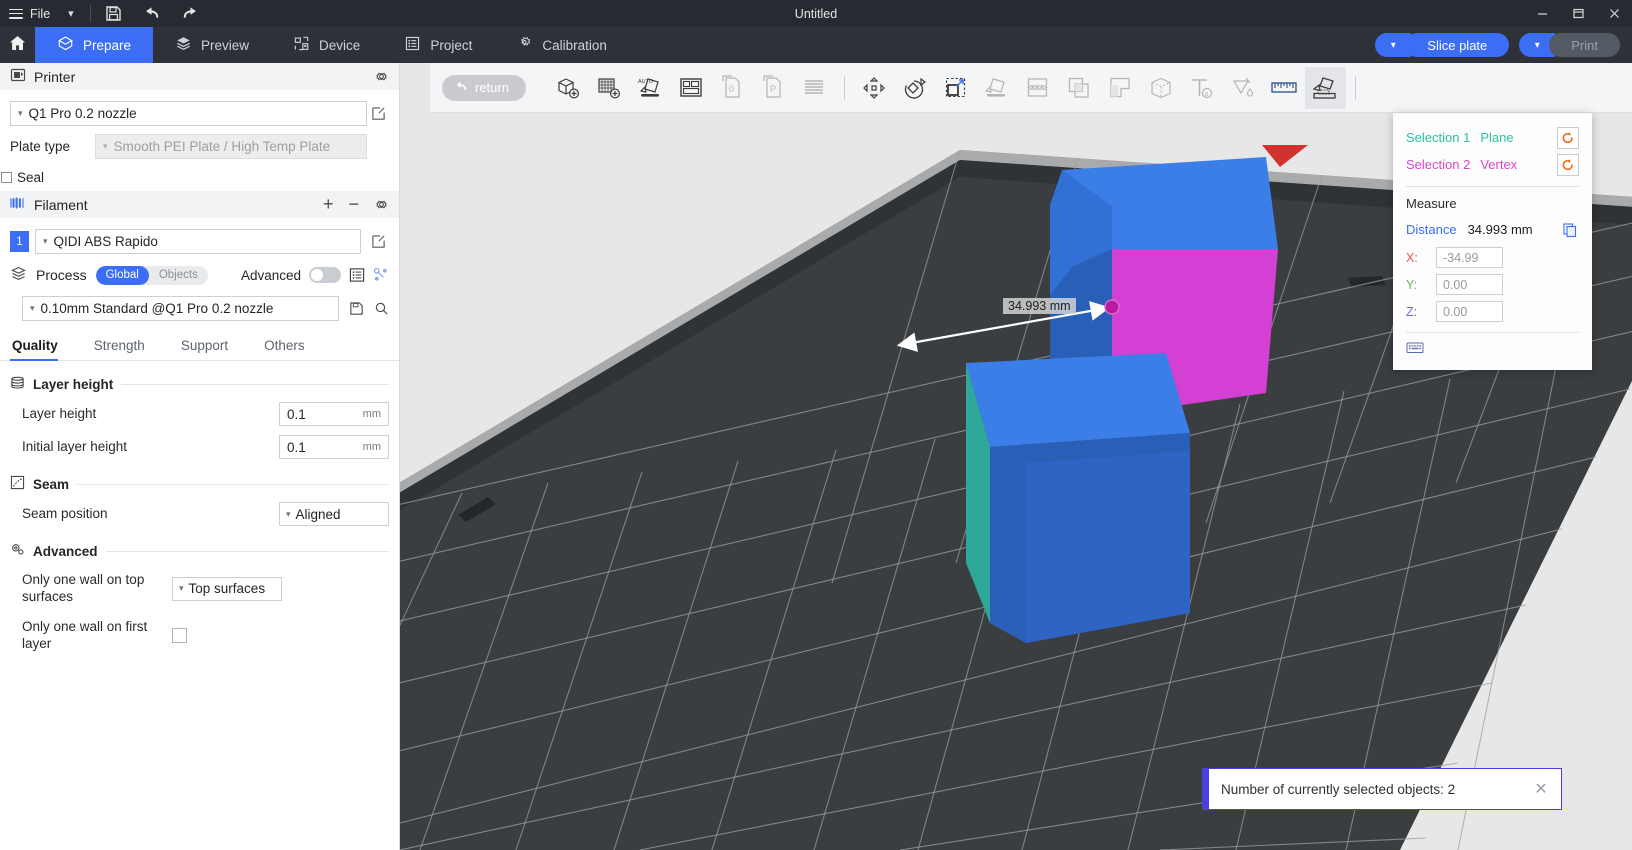  Describe the element at coordinates (157, 308) in the screenshot. I see `process-preset-value: 0.10mm Standard @Q1 Pro 0.2 nozzle` at that location.